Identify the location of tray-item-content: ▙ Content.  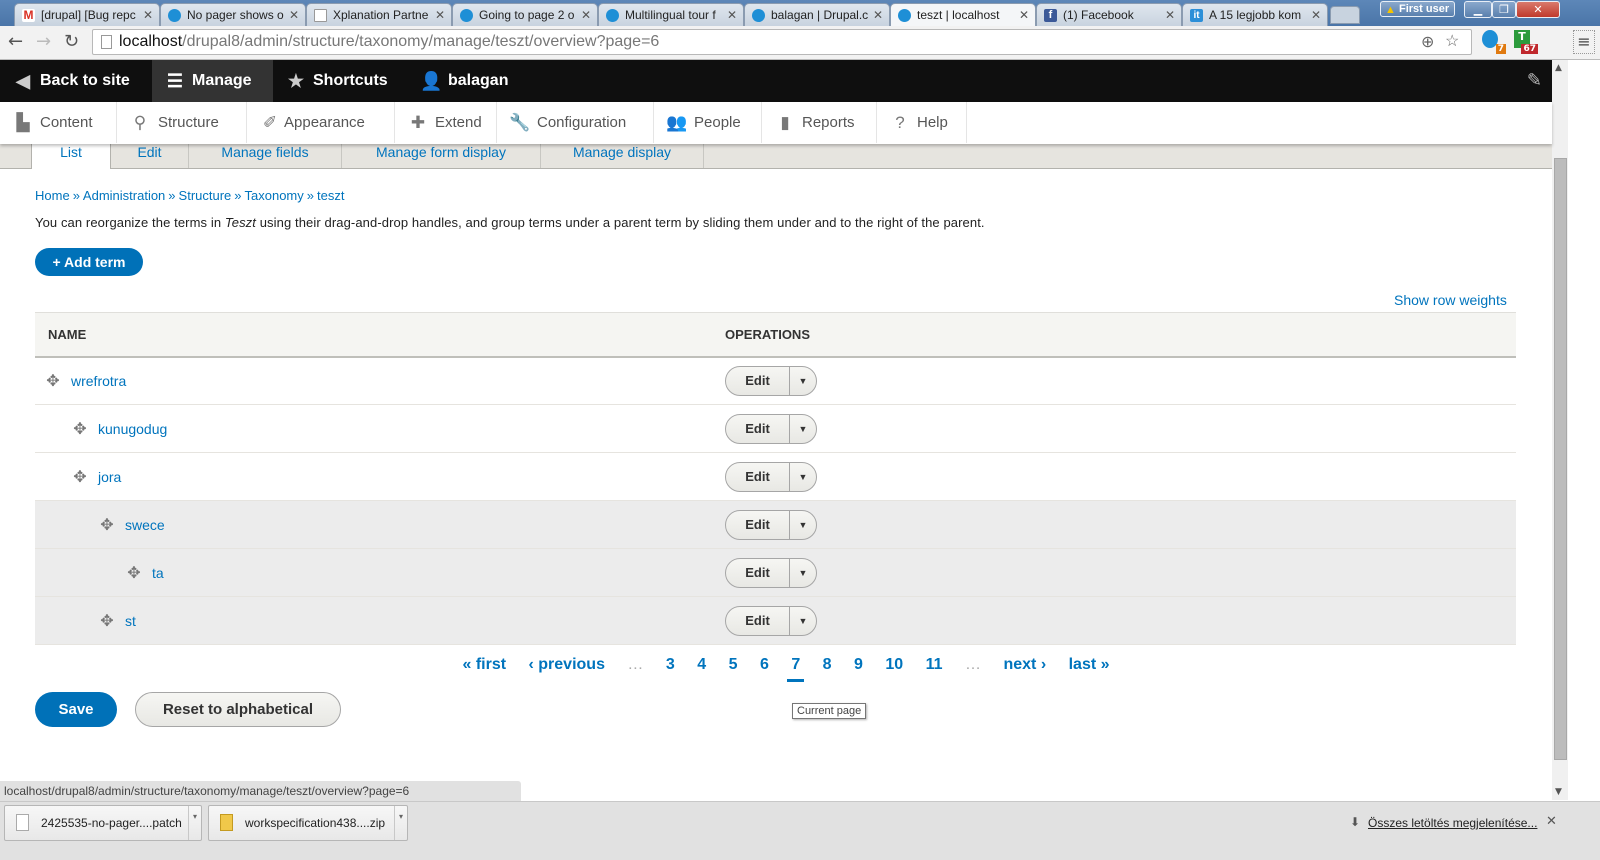
(58, 122).